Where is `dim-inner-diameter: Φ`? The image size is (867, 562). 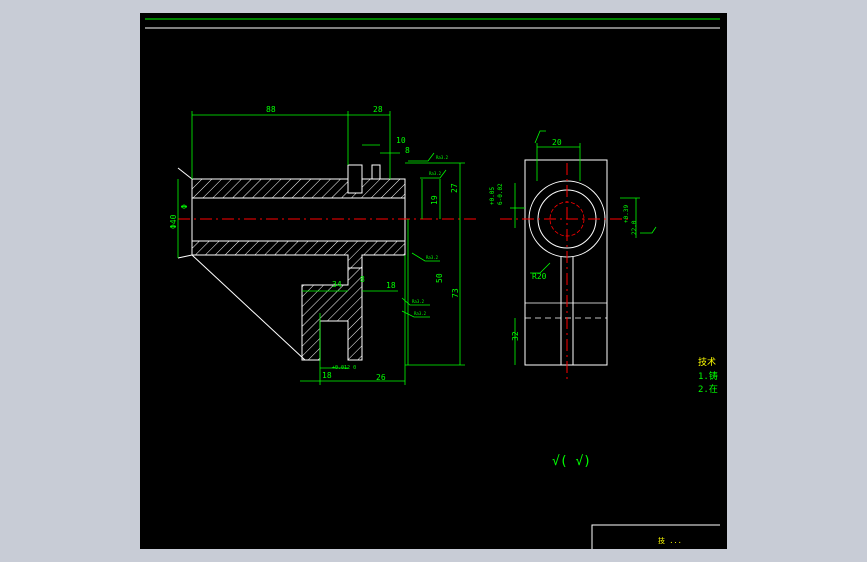
dim-inner-diameter: Φ is located at coordinates (184, 206).